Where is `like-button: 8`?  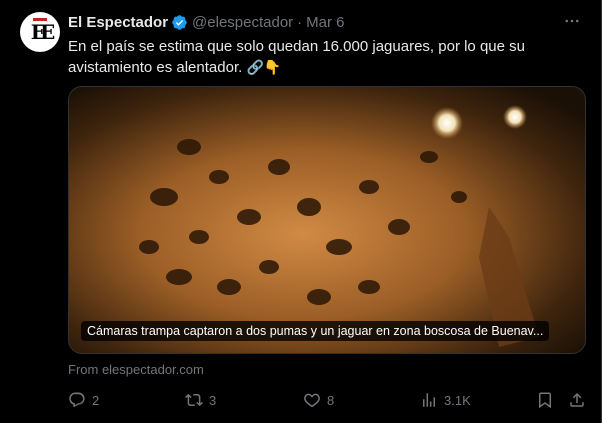 like-button: 8 is located at coordinates (318, 400).